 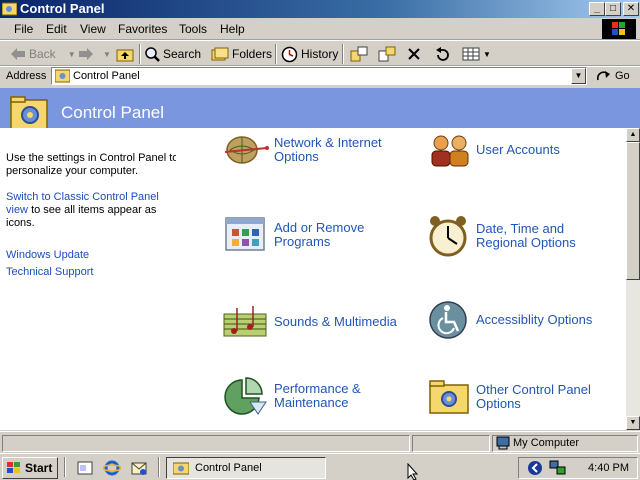 I want to click on tray-arrows-icon, so click(x=535, y=468).